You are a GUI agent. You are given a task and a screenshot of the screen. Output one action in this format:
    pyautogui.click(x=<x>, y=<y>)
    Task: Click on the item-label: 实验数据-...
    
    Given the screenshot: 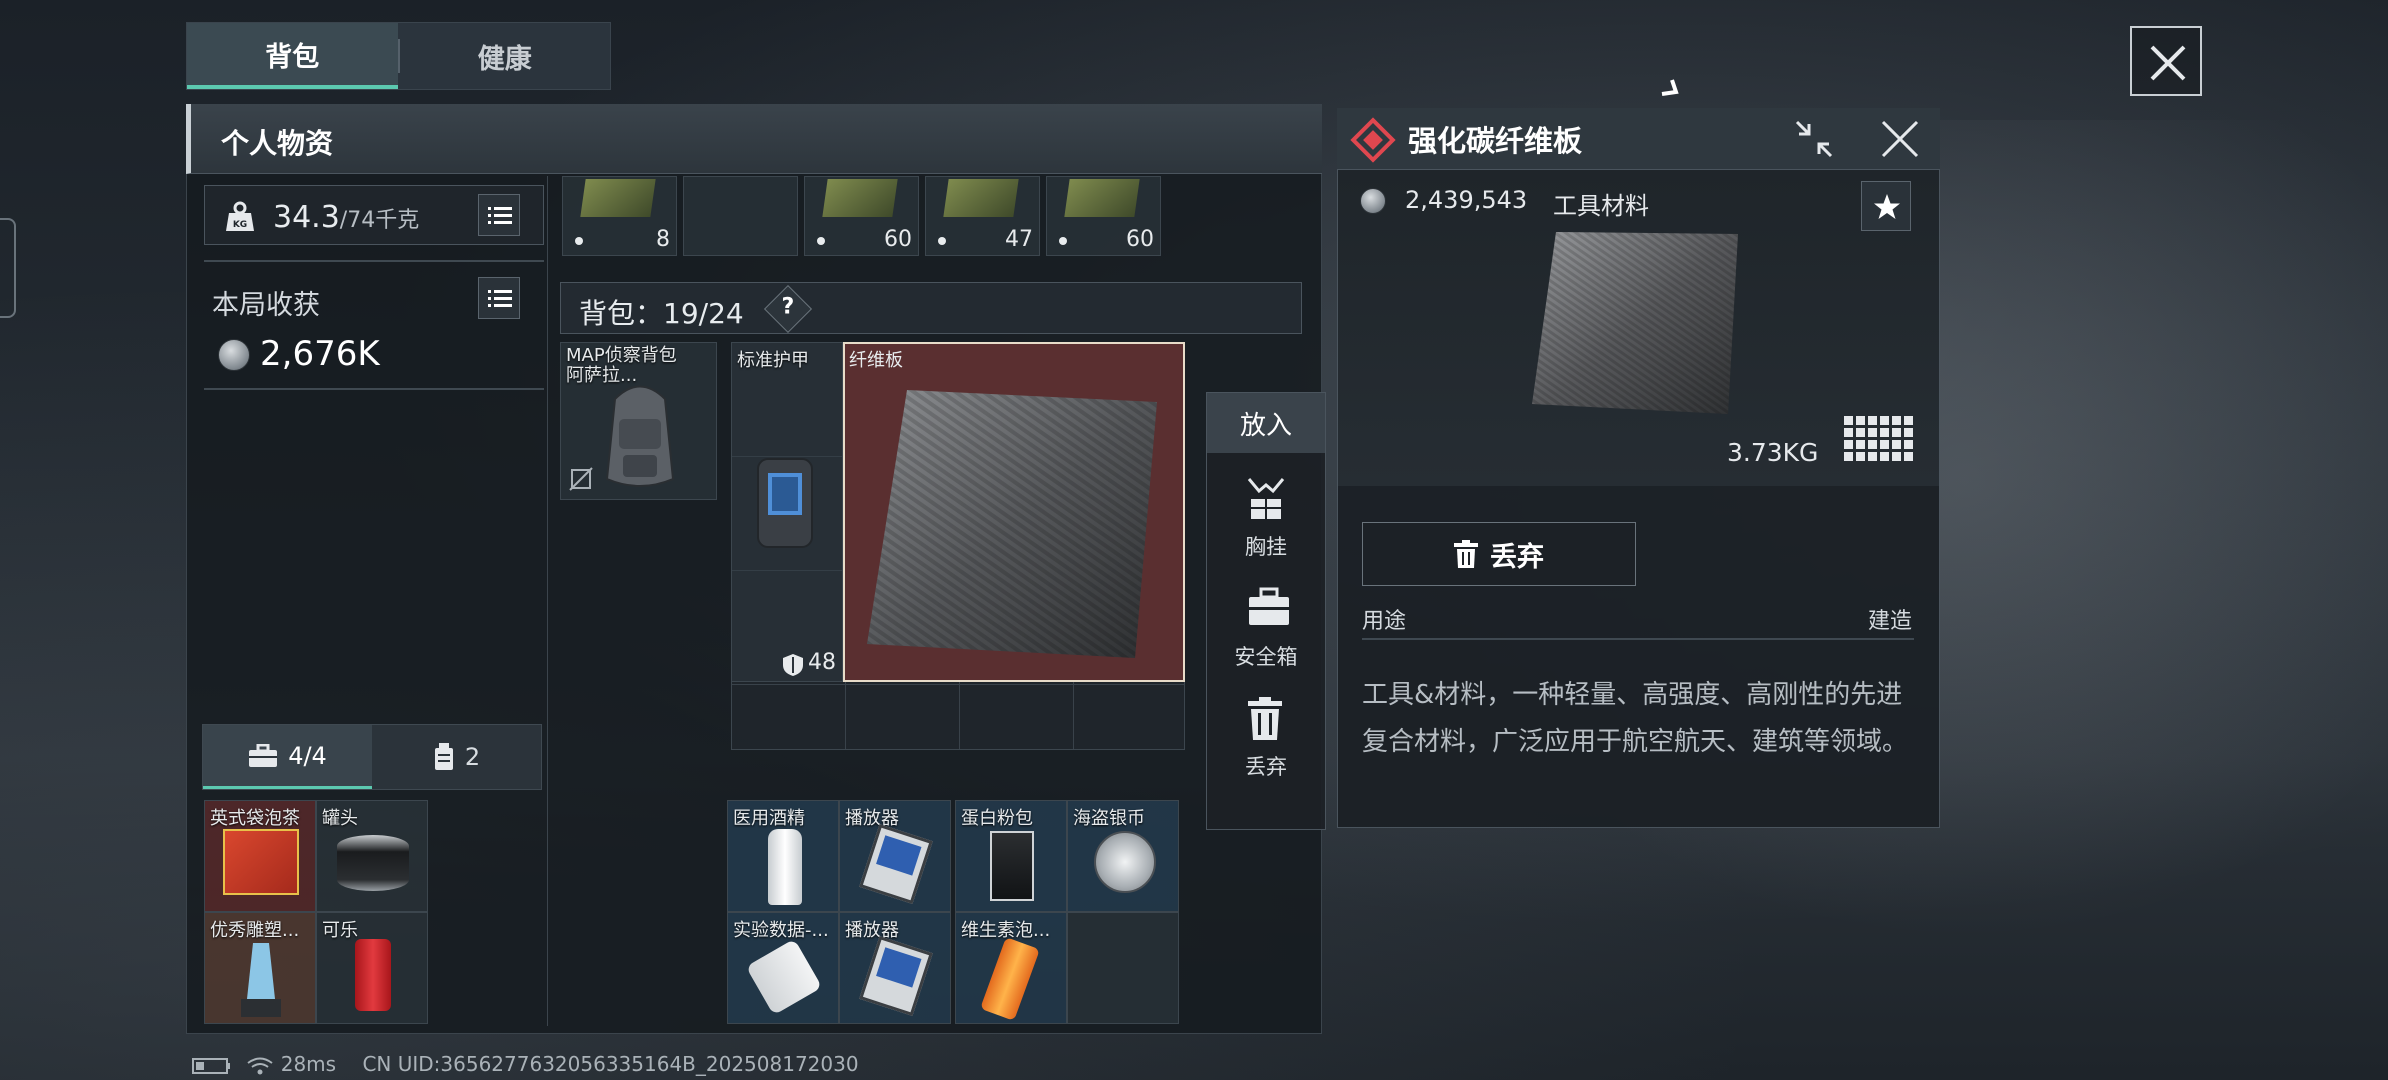 What is the action you would take?
    pyautogui.click(x=781, y=930)
    